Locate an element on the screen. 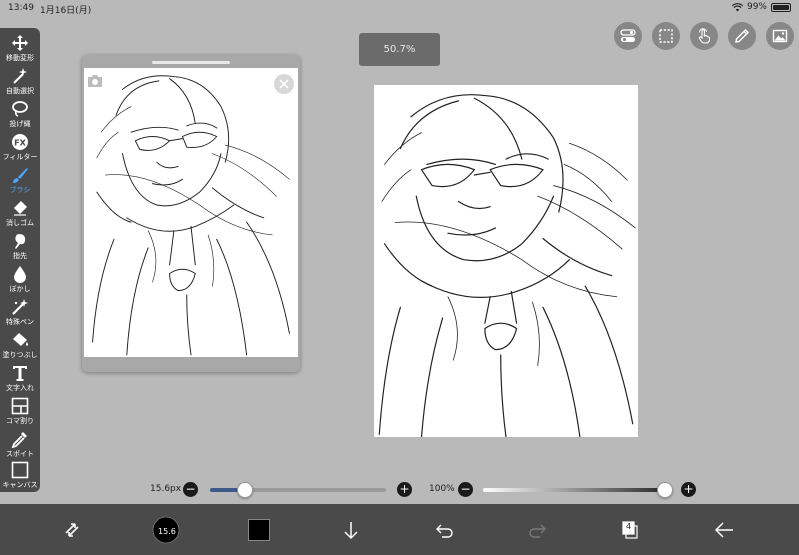  color-button is located at coordinates (259, 530).